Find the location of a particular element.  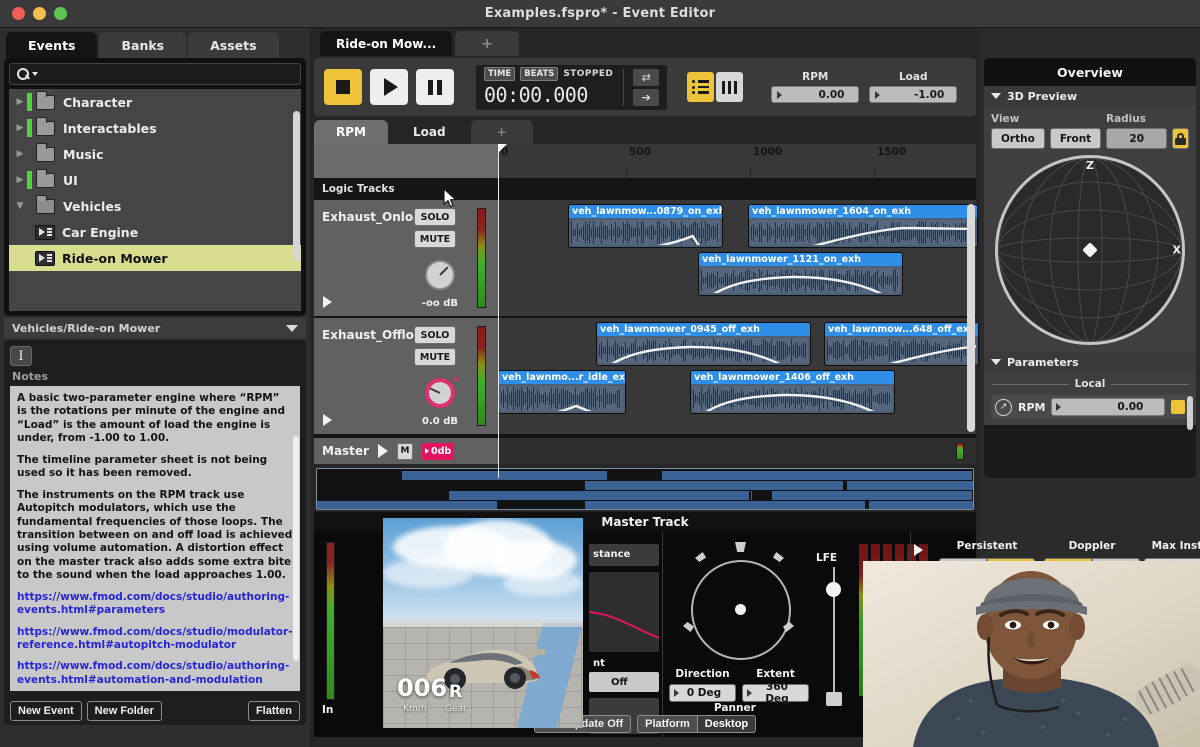

tab-events: Events is located at coordinates (52, 45).